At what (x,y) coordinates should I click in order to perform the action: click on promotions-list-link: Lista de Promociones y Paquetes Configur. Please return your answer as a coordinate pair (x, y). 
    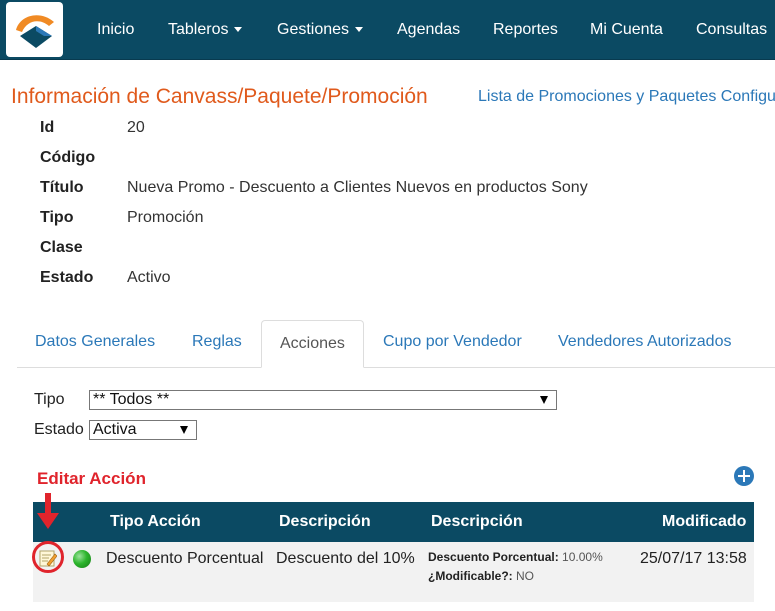
    Looking at the image, I should click on (626, 97).